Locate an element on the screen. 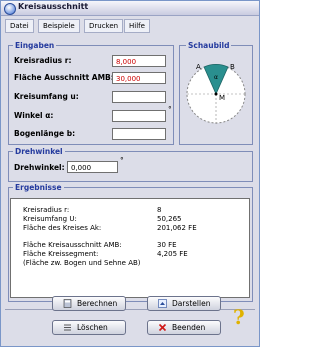 This screenshot has width=320, height=347. eingaben-legend: Eingaben is located at coordinates (35, 45).